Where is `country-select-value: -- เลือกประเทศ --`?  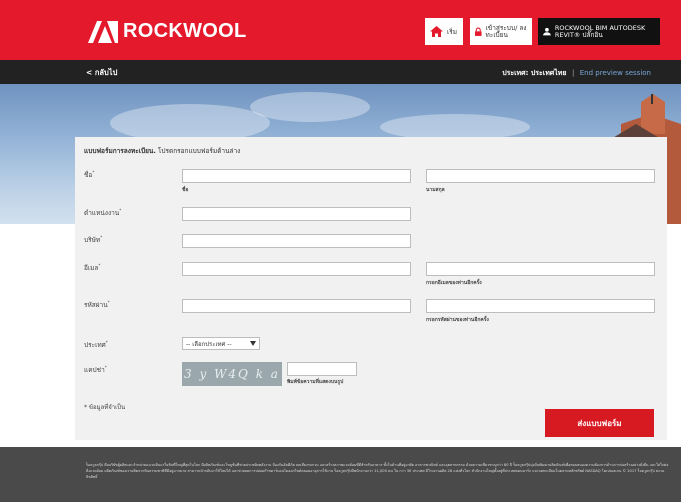
country-select-value: -- เลือกประเทศ -- is located at coordinates (209, 344).